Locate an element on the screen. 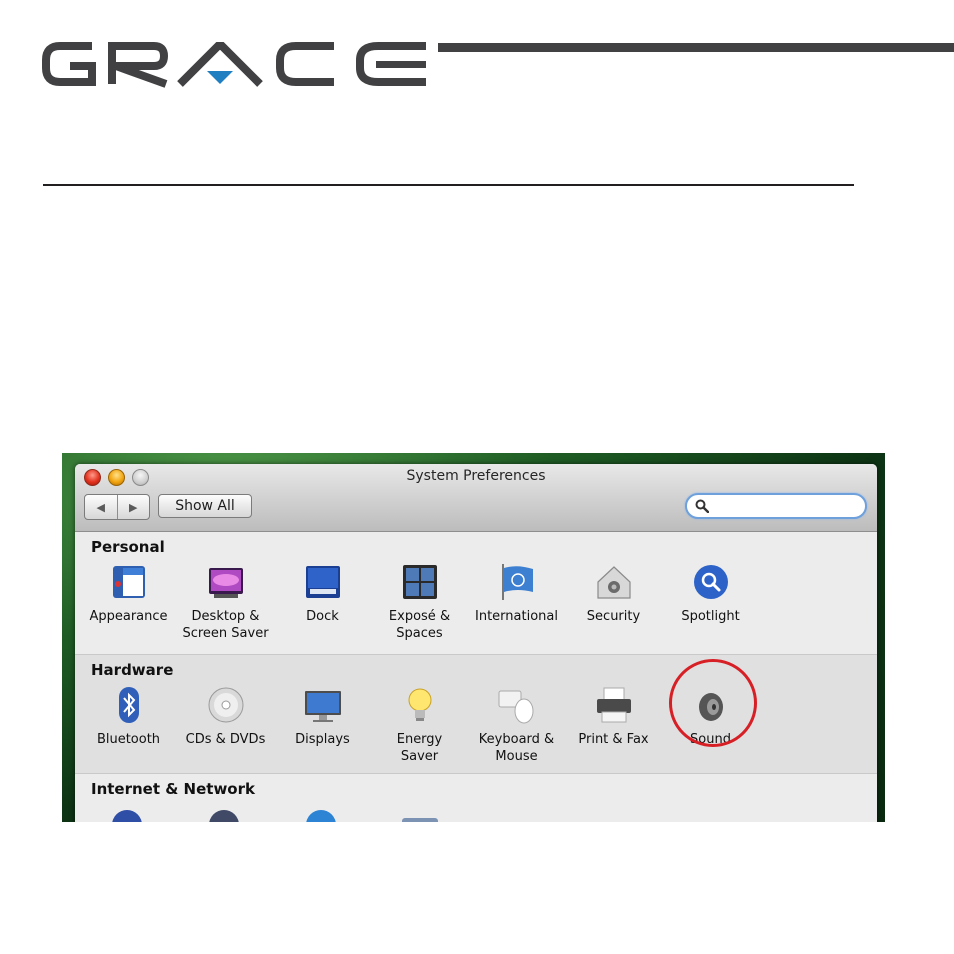  keyboard-mouse-icon is located at coordinates (515, 707).